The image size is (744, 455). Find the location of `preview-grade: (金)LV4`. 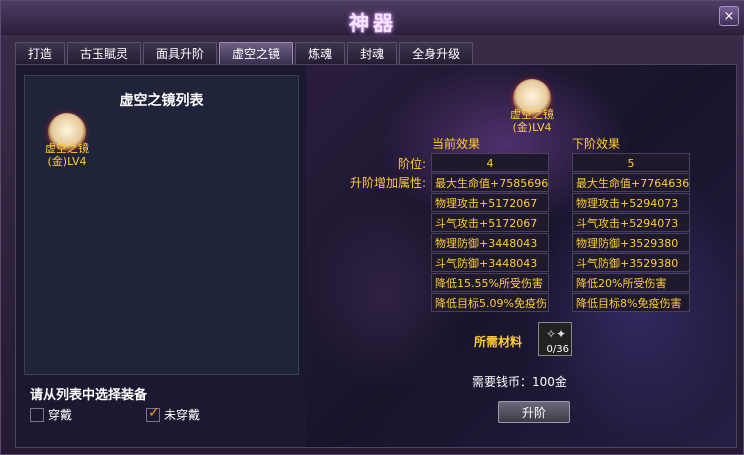

preview-grade: (金)LV4 is located at coordinates (532, 127).